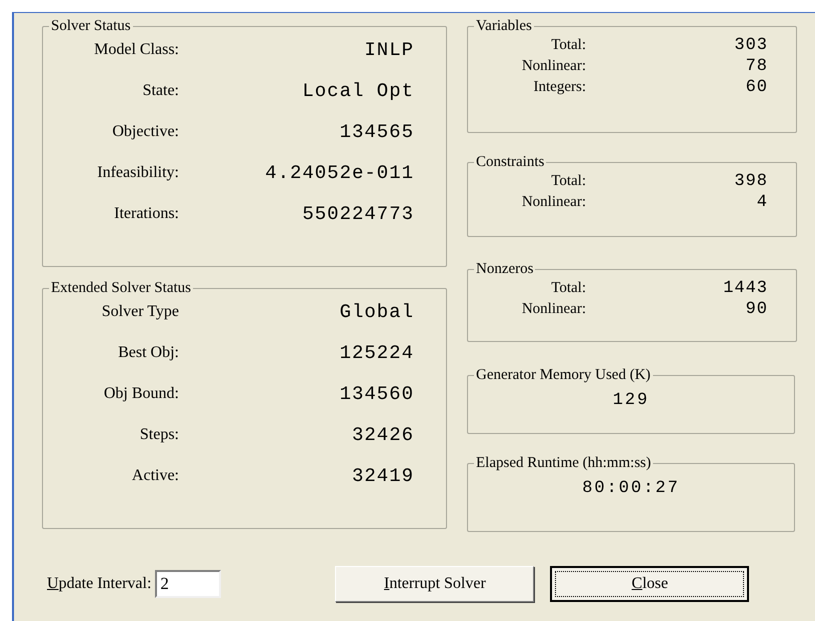  I want to click on group-title: Extended Solver Status, so click(121, 288).